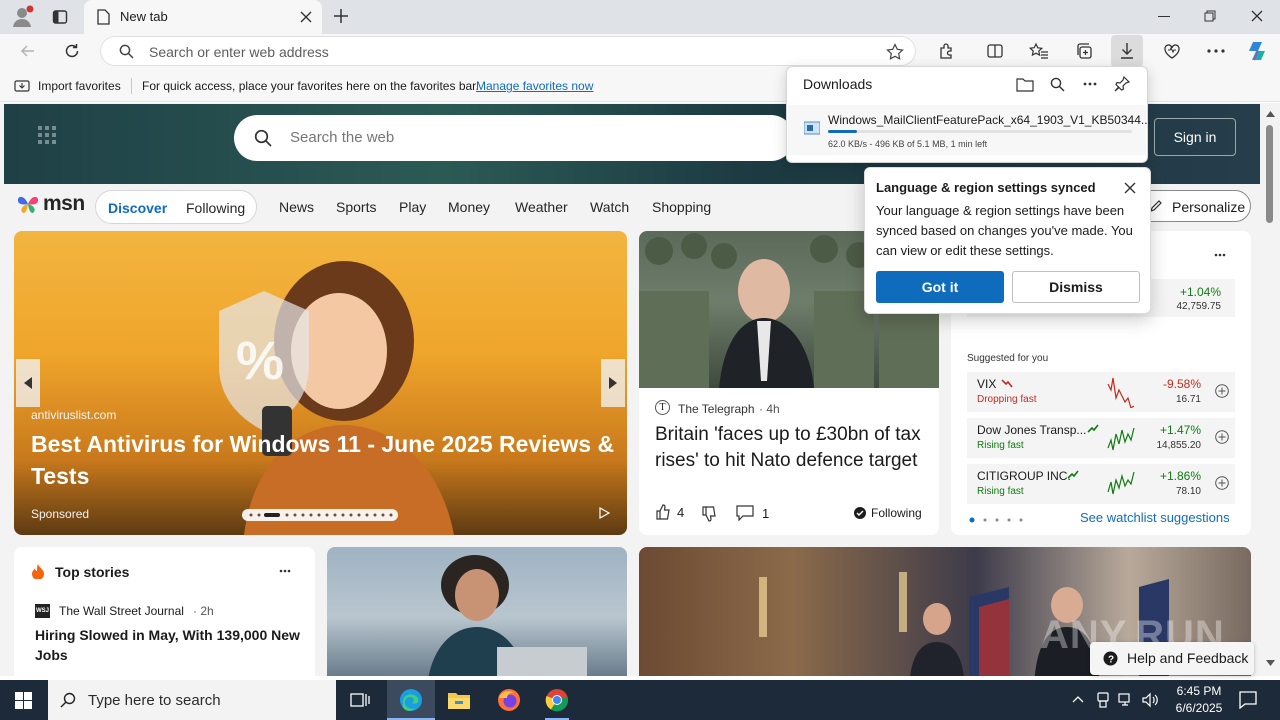 The width and height of the screenshot is (1280, 720). What do you see at coordinates (1193, 206) in the screenshot?
I see `personalize-button: Personalize` at bounding box center [1193, 206].